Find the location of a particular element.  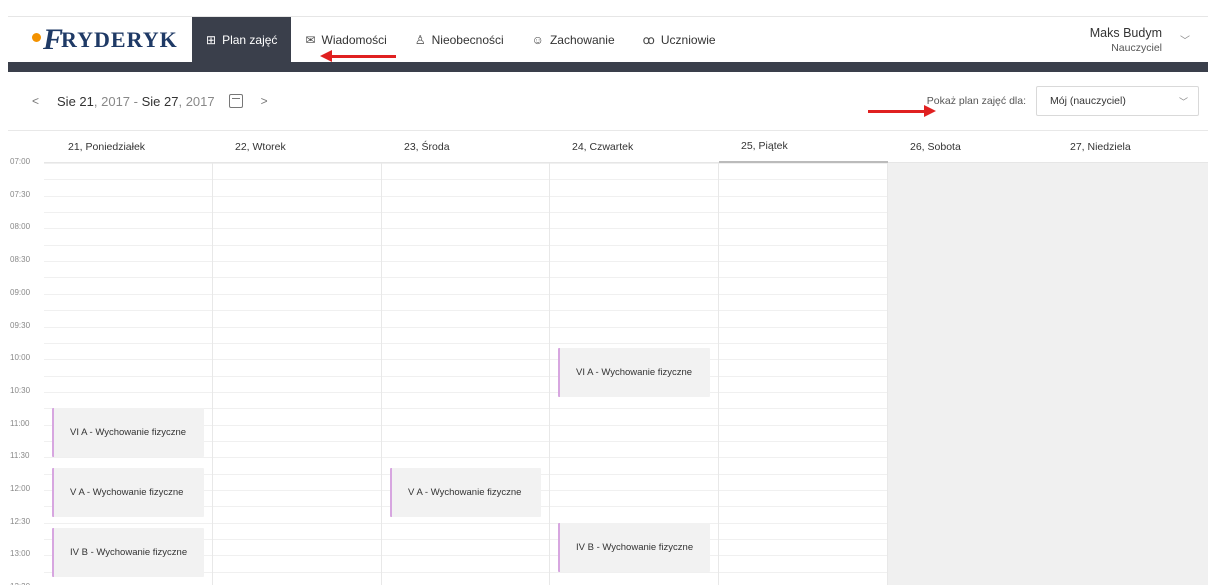

fryderyk-logo: F RYDERYK is located at coordinates (100, 39).